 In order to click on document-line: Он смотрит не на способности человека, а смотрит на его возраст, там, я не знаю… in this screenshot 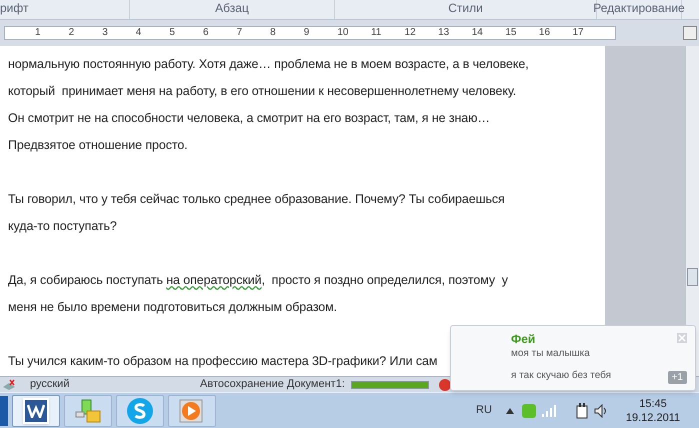, I will do `click(249, 118)`.